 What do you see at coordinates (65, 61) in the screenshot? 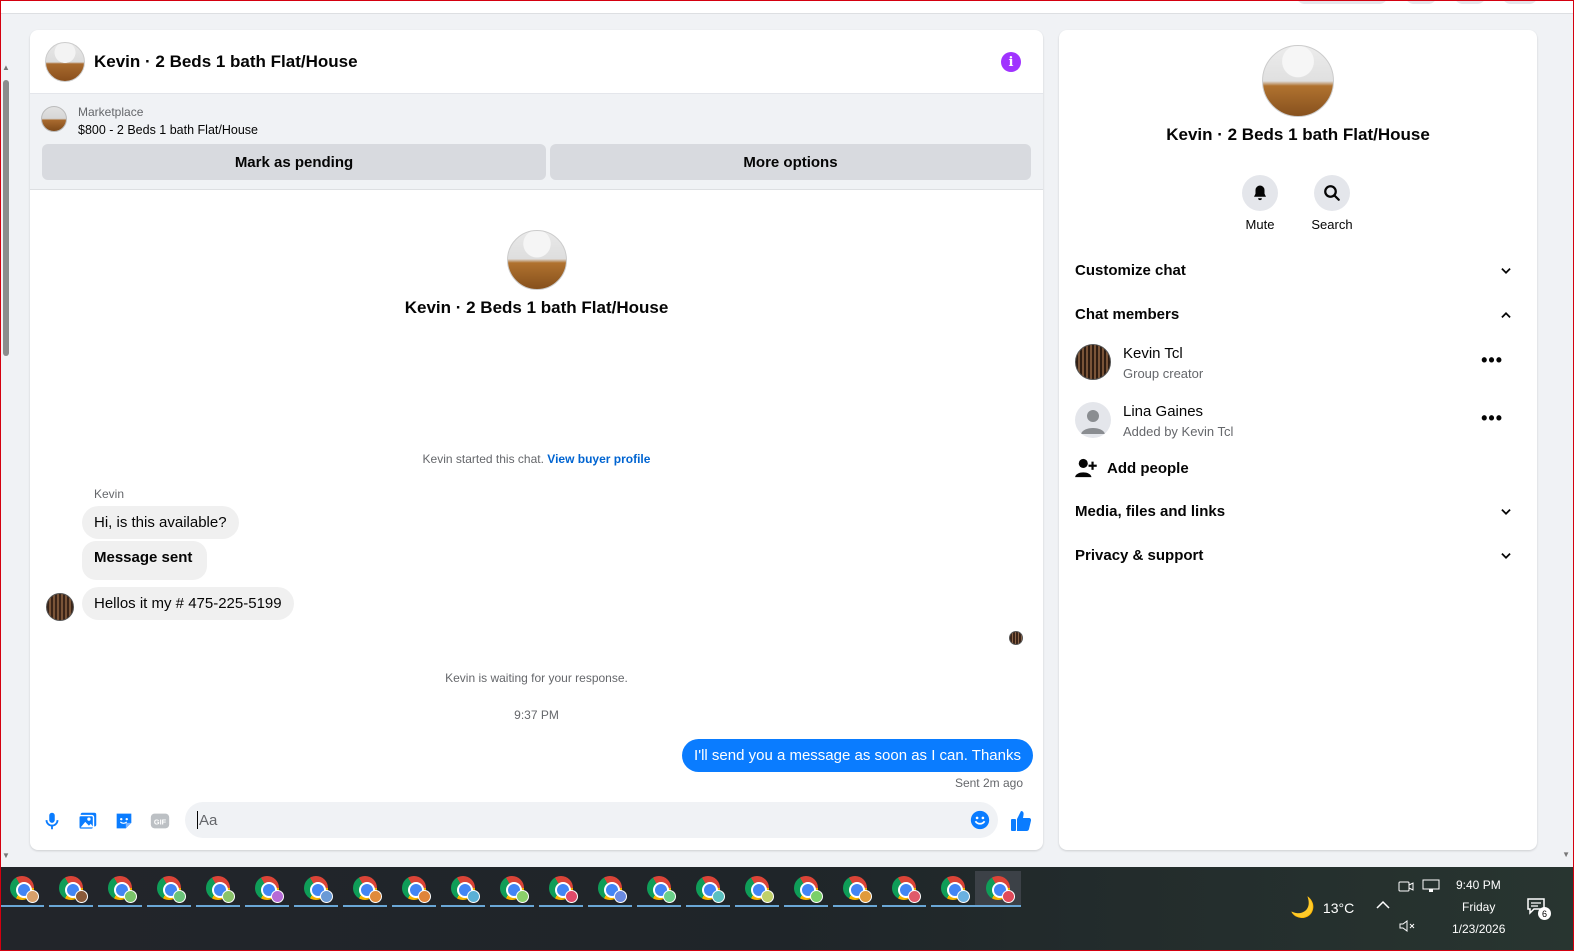
I see `chat-avatar` at bounding box center [65, 61].